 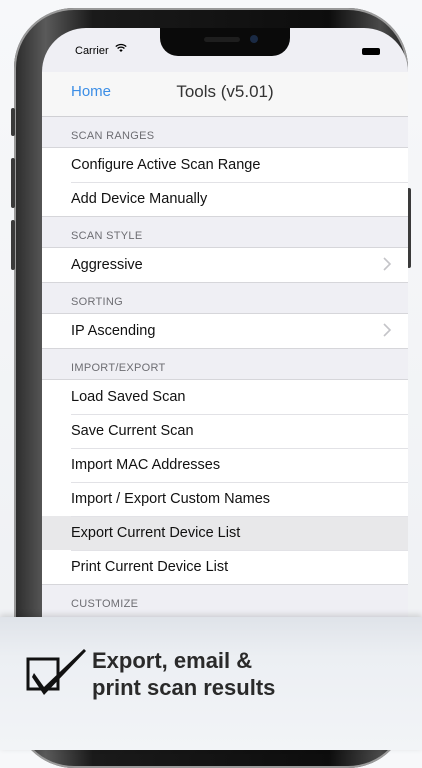 I want to click on row-label: Import MAC Addresses, so click(x=146, y=465).